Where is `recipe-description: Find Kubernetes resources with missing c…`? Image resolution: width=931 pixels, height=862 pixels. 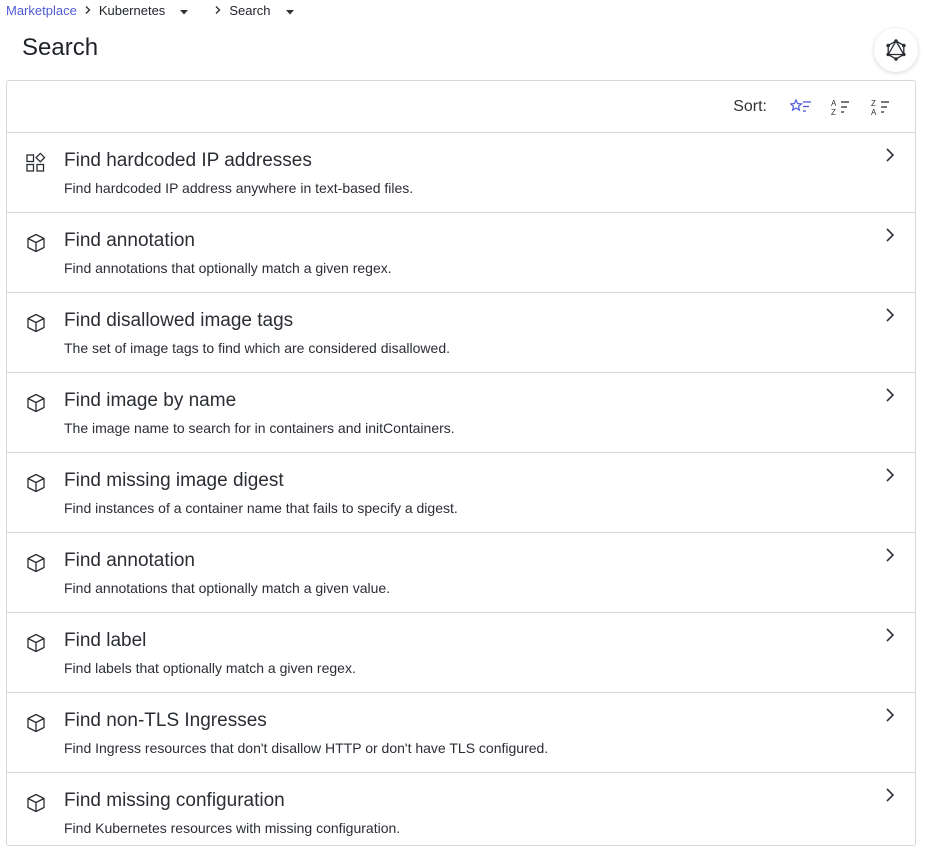 recipe-description: Find Kubernetes resources with missing c… is located at coordinates (232, 828).